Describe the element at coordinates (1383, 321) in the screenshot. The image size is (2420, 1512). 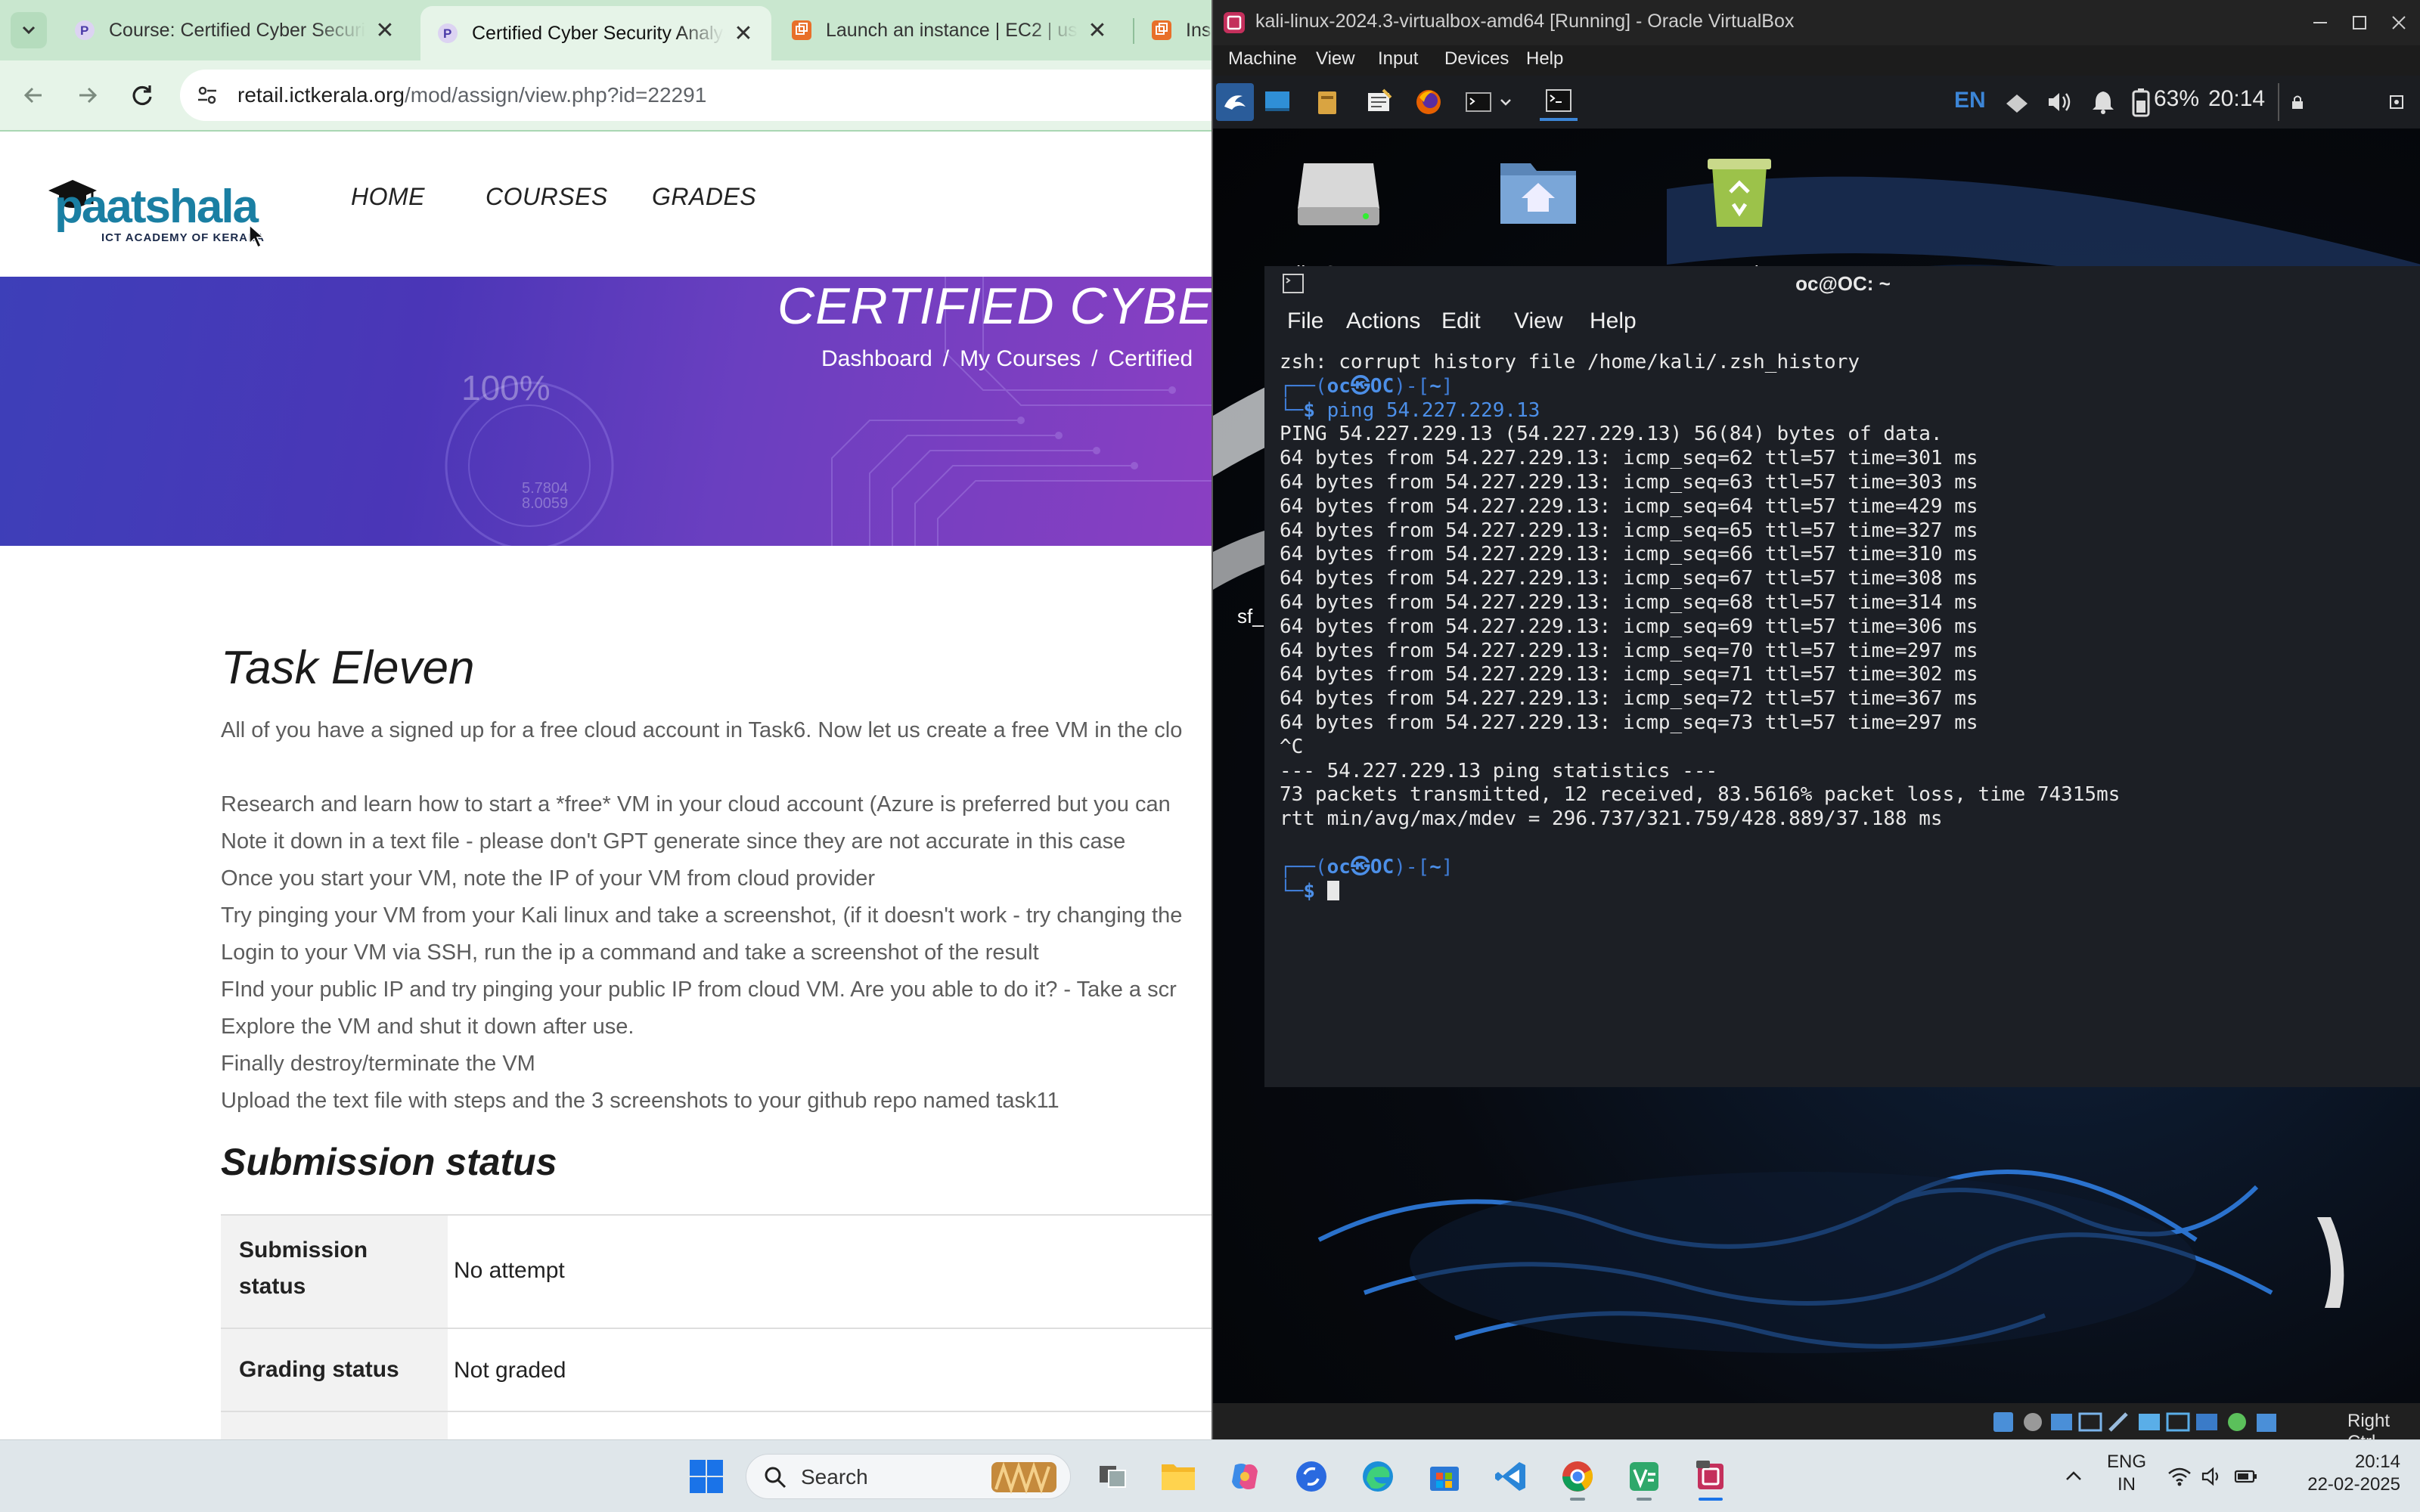
I see `terminal-menu-actions: Actions` at that location.